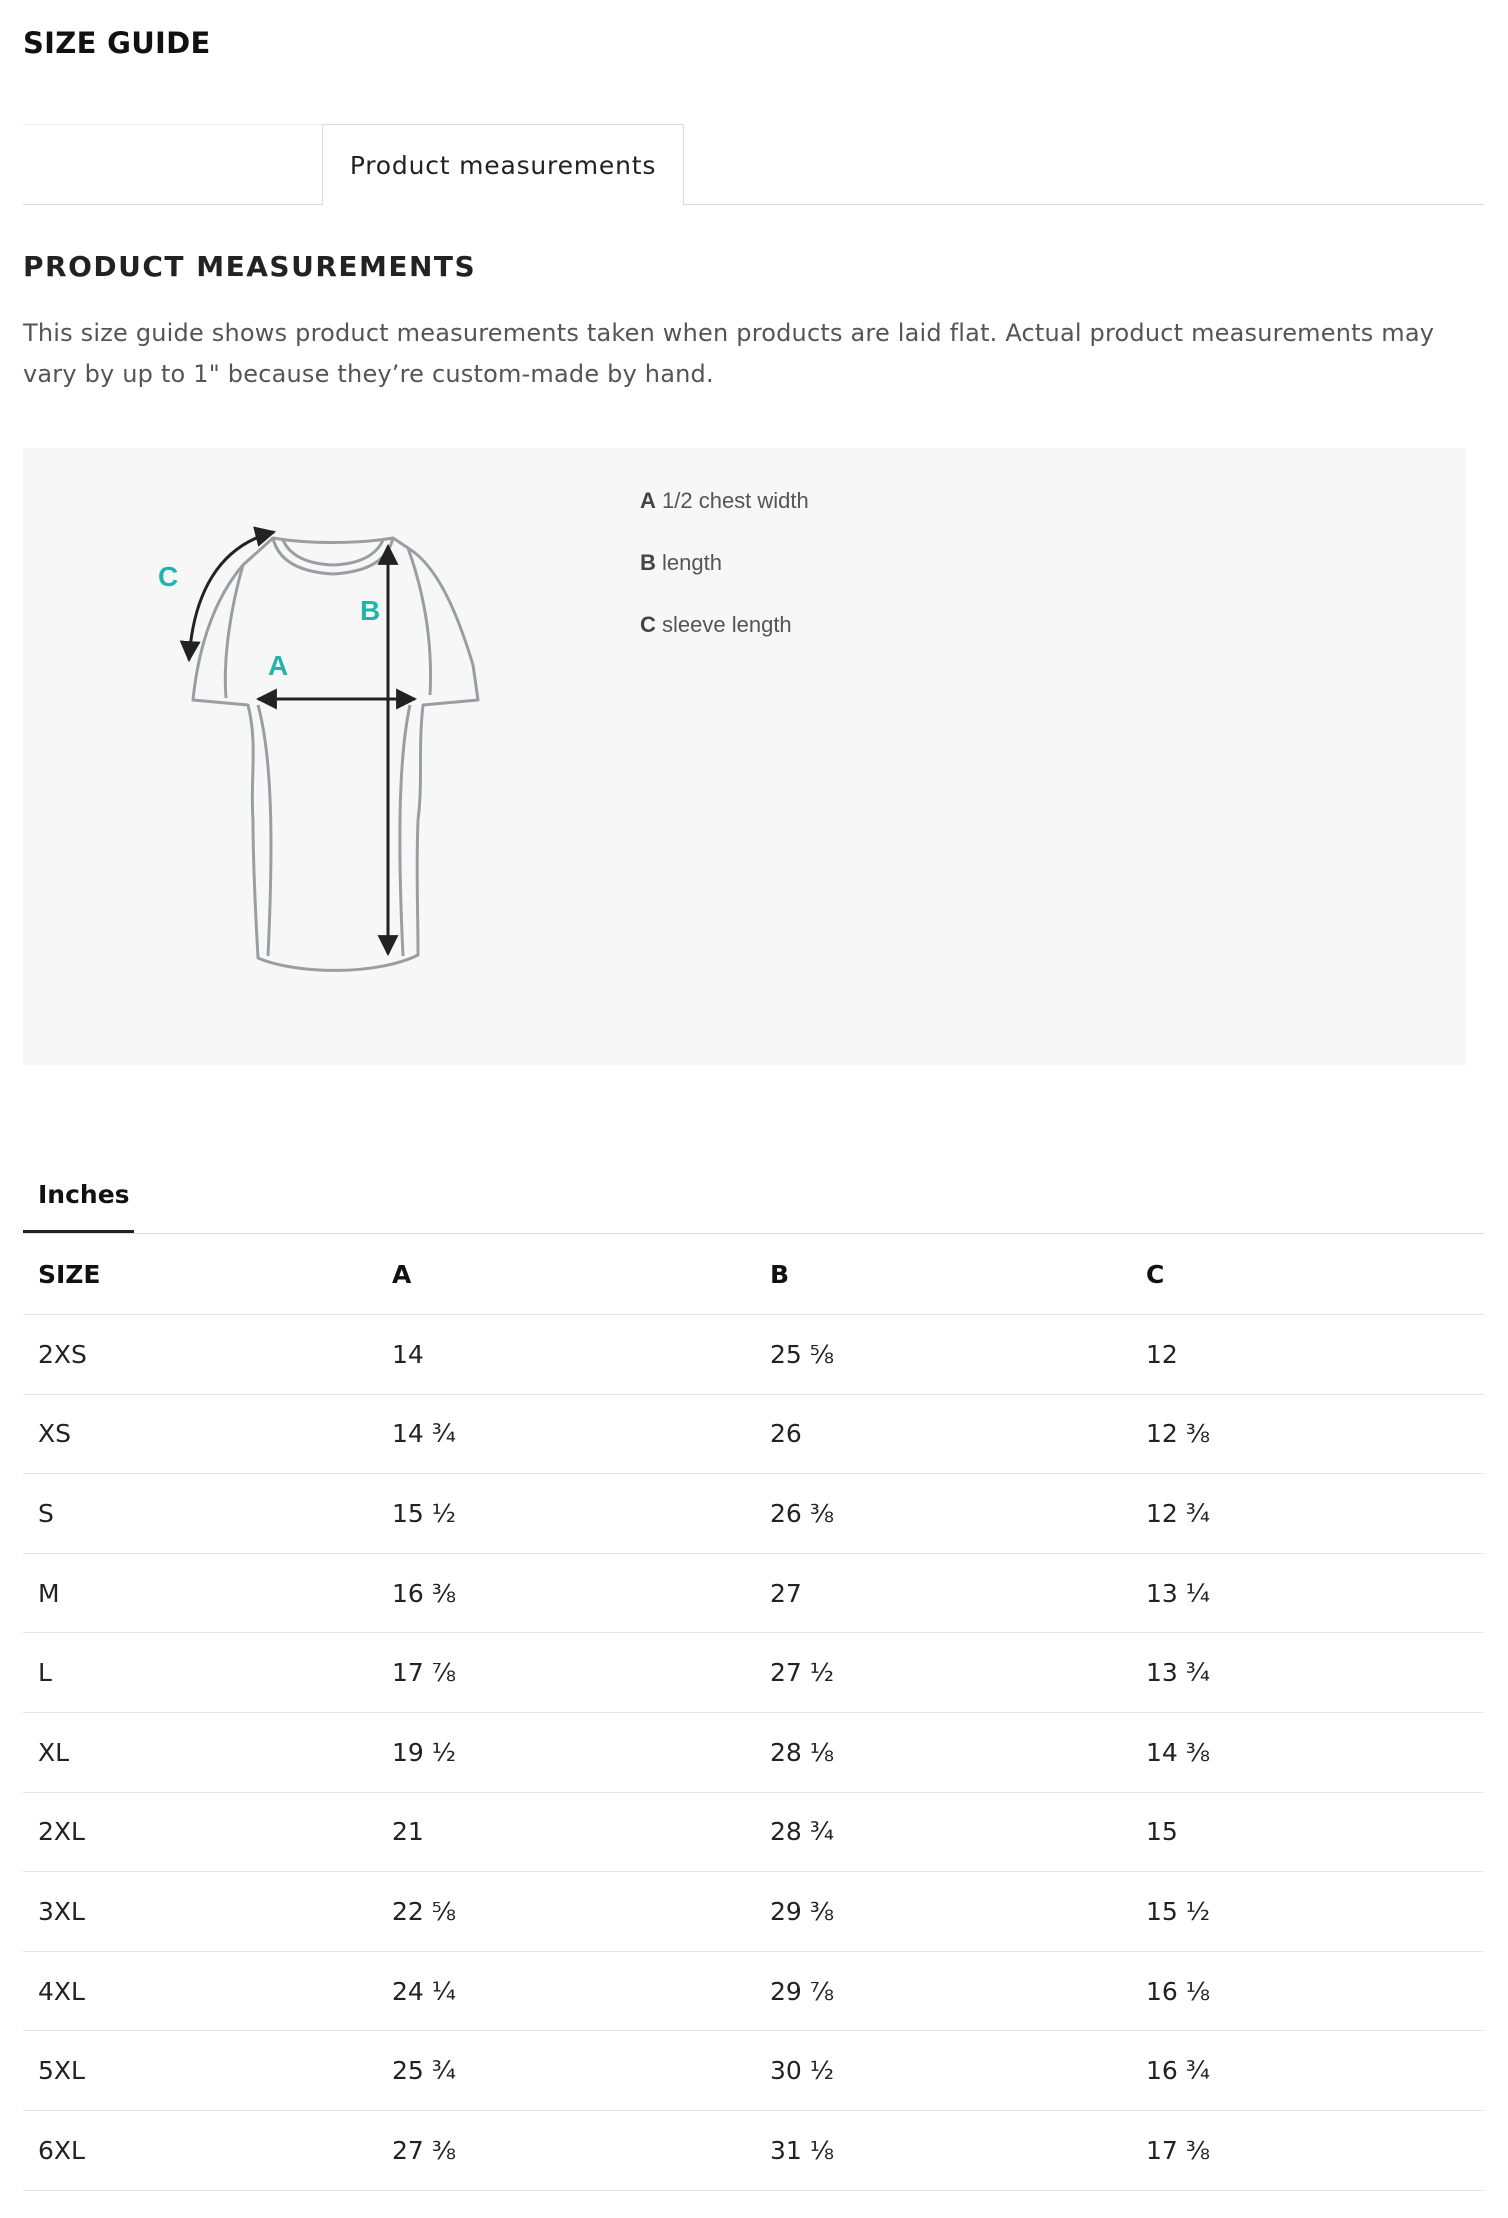 This screenshot has width=1508, height=2218. What do you see at coordinates (566, 2071) in the screenshot?
I see `measurement-cell: 25 ¾` at bounding box center [566, 2071].